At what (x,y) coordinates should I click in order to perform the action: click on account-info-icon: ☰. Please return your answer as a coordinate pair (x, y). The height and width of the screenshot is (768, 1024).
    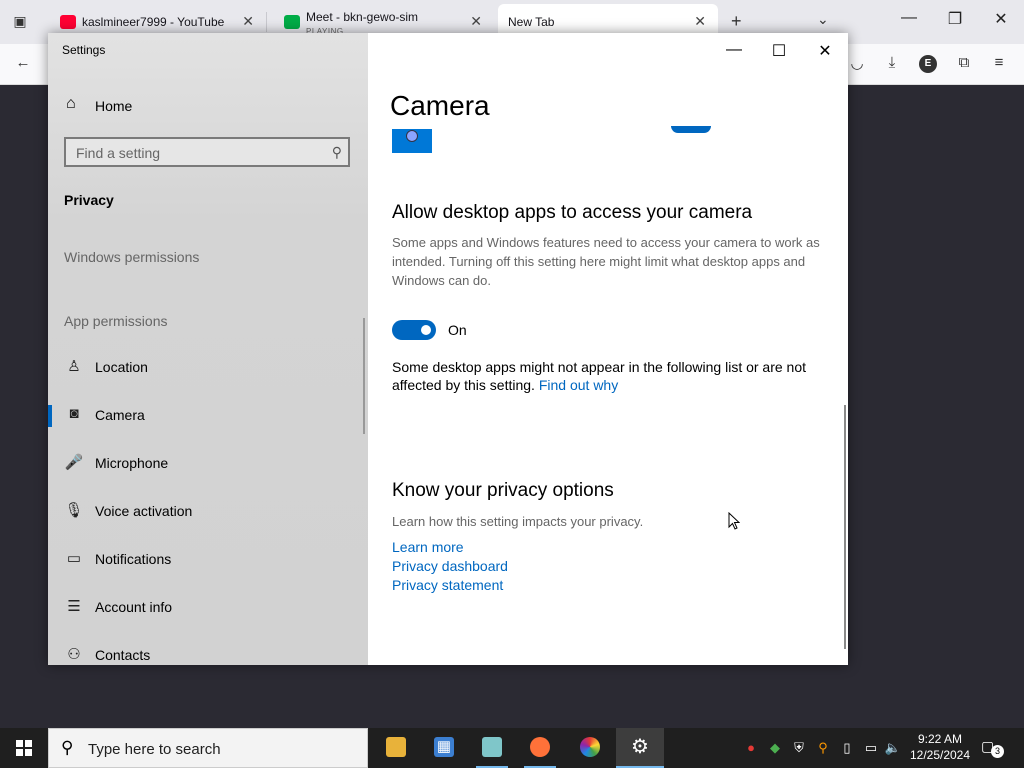
    Looking at the image, I should click on (74, 606).